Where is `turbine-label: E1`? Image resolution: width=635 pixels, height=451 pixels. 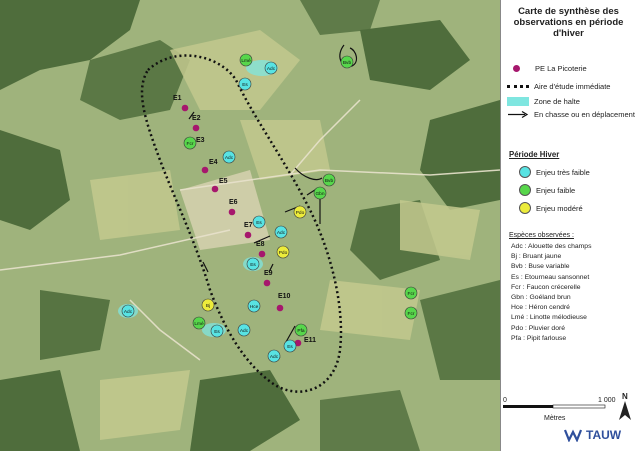
turbine-label: E1 is located at coordinates (177, 98).